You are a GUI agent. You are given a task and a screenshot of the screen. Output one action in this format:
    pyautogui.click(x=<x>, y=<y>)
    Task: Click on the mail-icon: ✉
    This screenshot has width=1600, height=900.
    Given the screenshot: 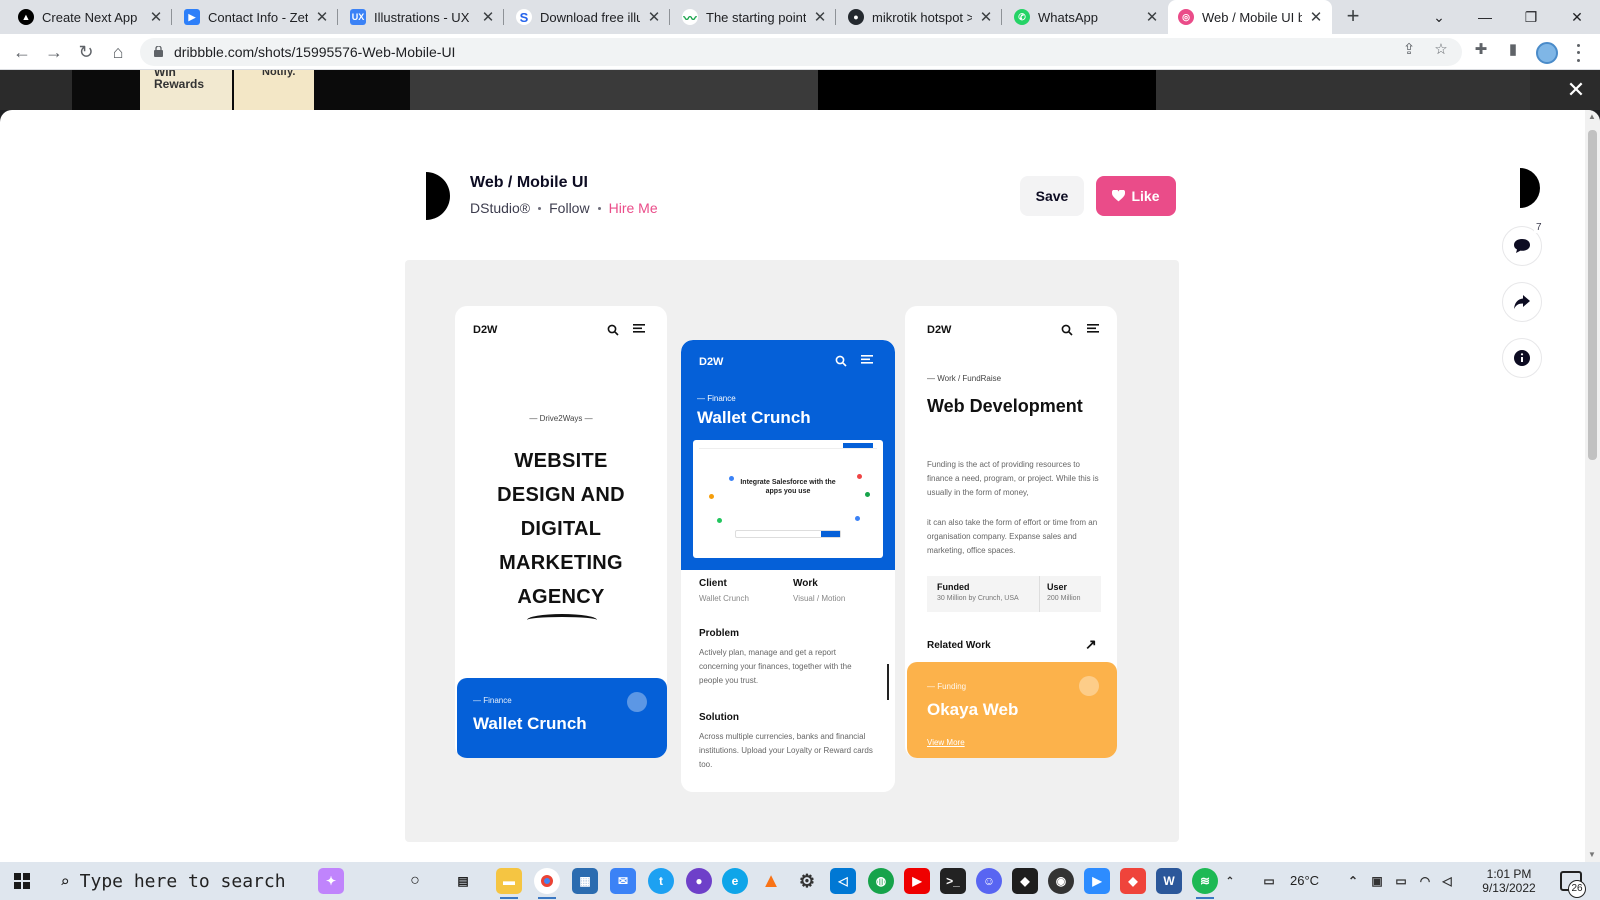 What is the action you would take?
    pyautogui.click(x=623, y=881)
    